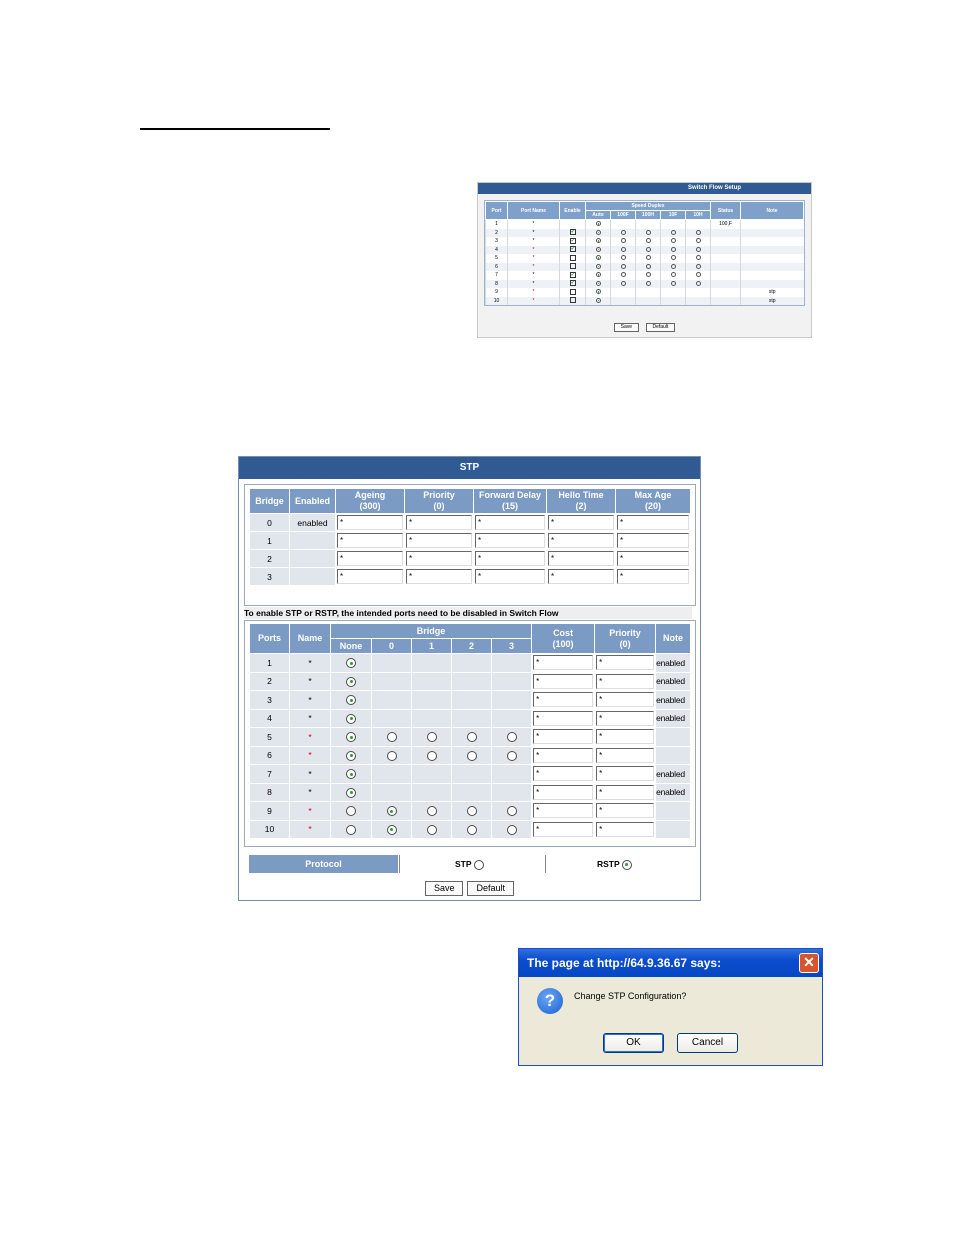 This screenshot has width=954, height=1235. Describe the element at coordinates (660, 327) in the screenshot. I see `switch-flow-default-button: Default` at that location.